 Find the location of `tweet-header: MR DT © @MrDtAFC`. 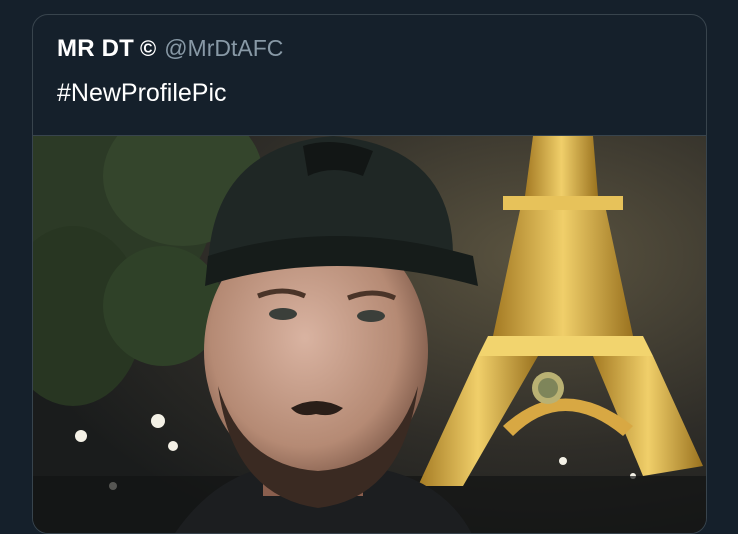

tweet-header: MR DT © @MrDtAFC is located at coordinates (170, 49).